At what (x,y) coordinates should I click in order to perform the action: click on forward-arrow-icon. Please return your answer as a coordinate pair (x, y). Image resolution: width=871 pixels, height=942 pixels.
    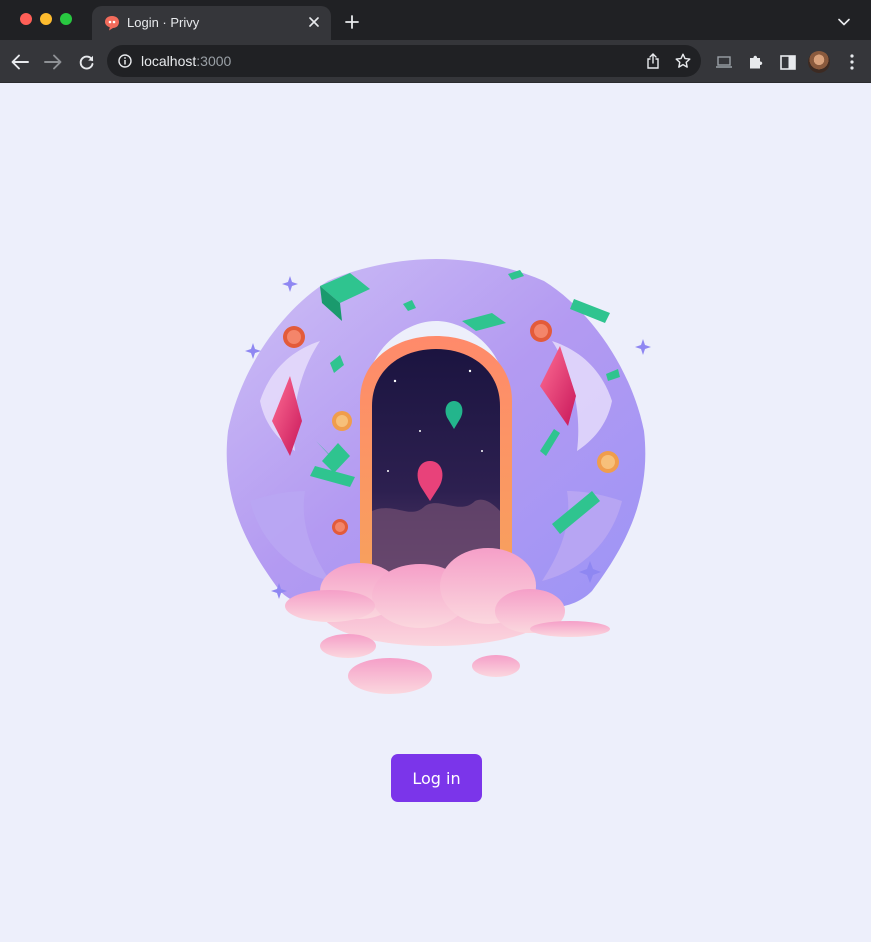
    Looking at the image, I should click on (53, 62).